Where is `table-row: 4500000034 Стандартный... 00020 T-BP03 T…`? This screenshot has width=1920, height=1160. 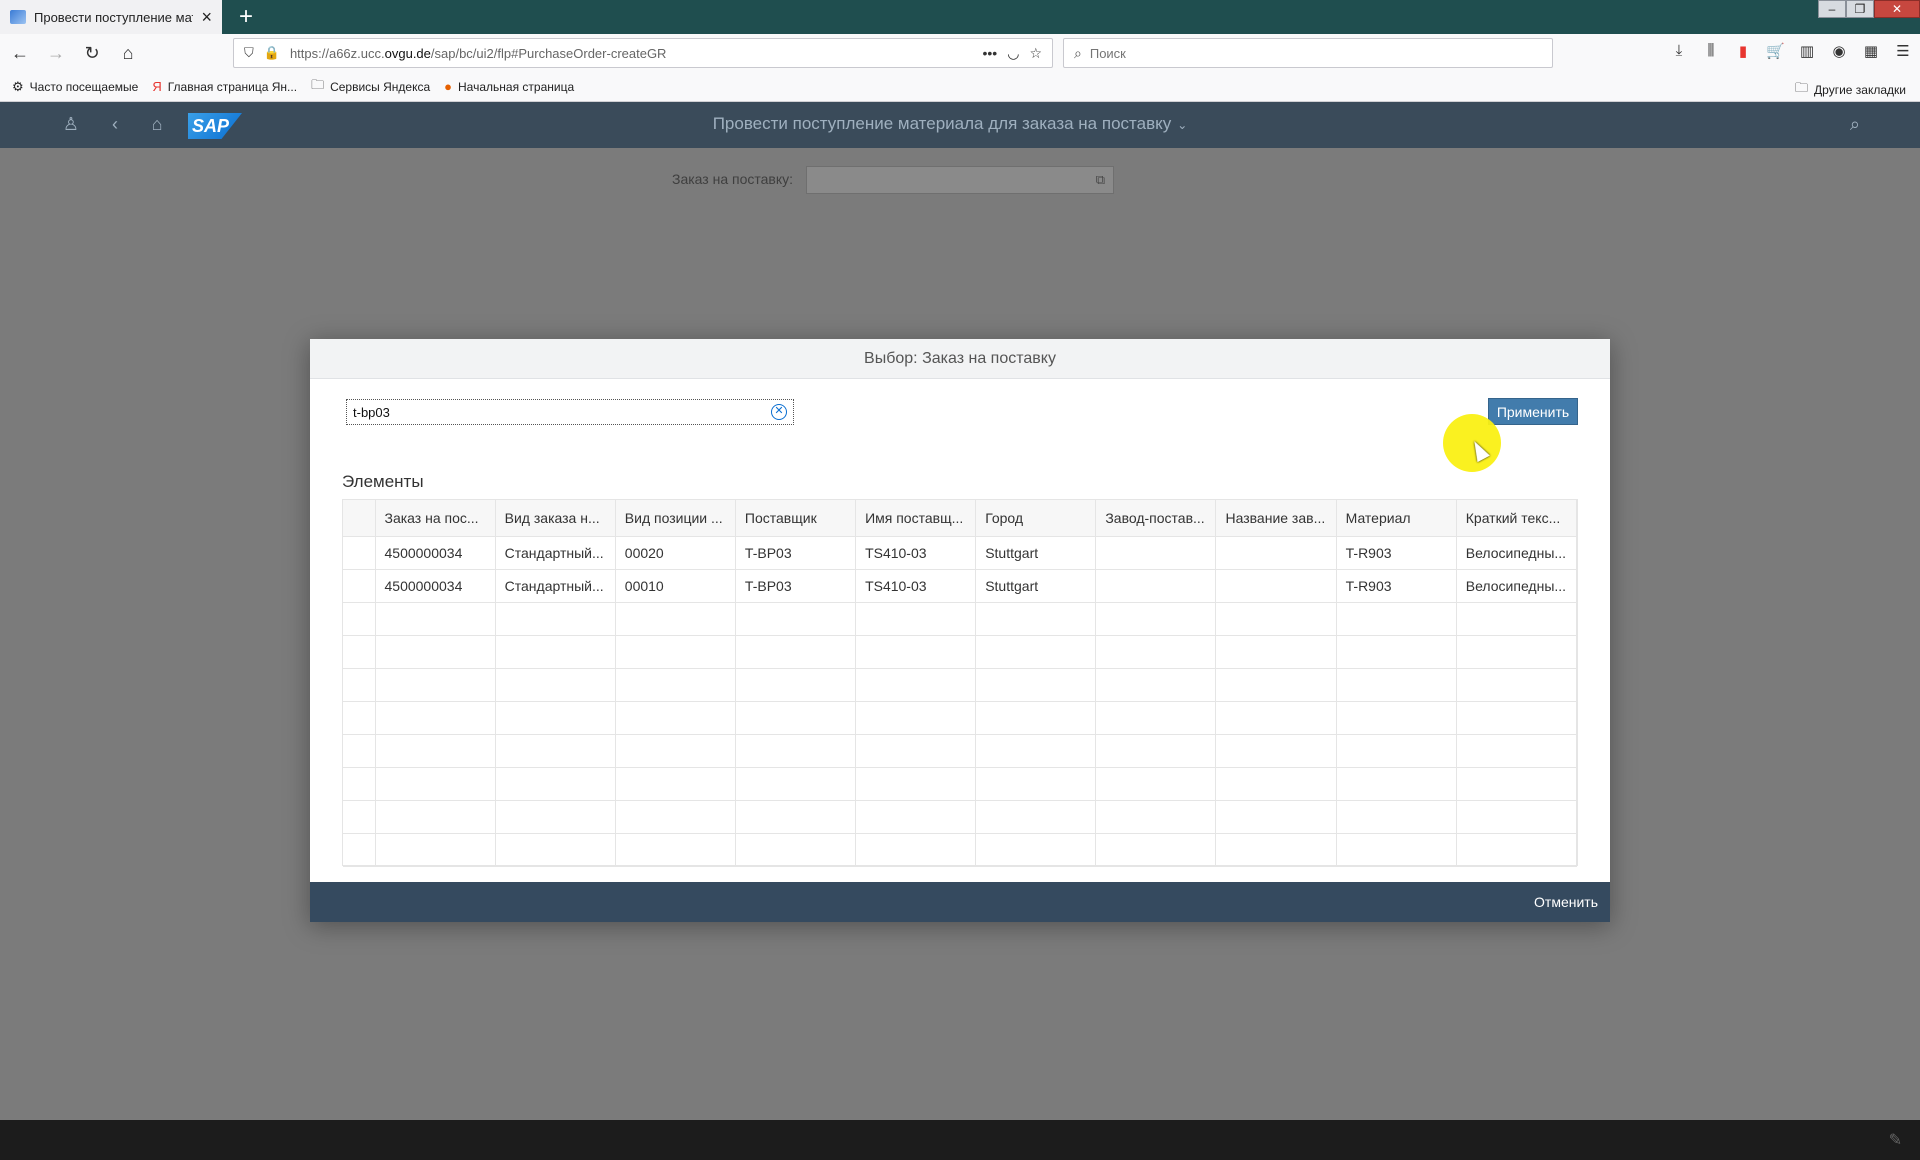 table-row: 4500000034 Стандартный... 00020 T-BP03 T… is located at coordinates (960, 553).